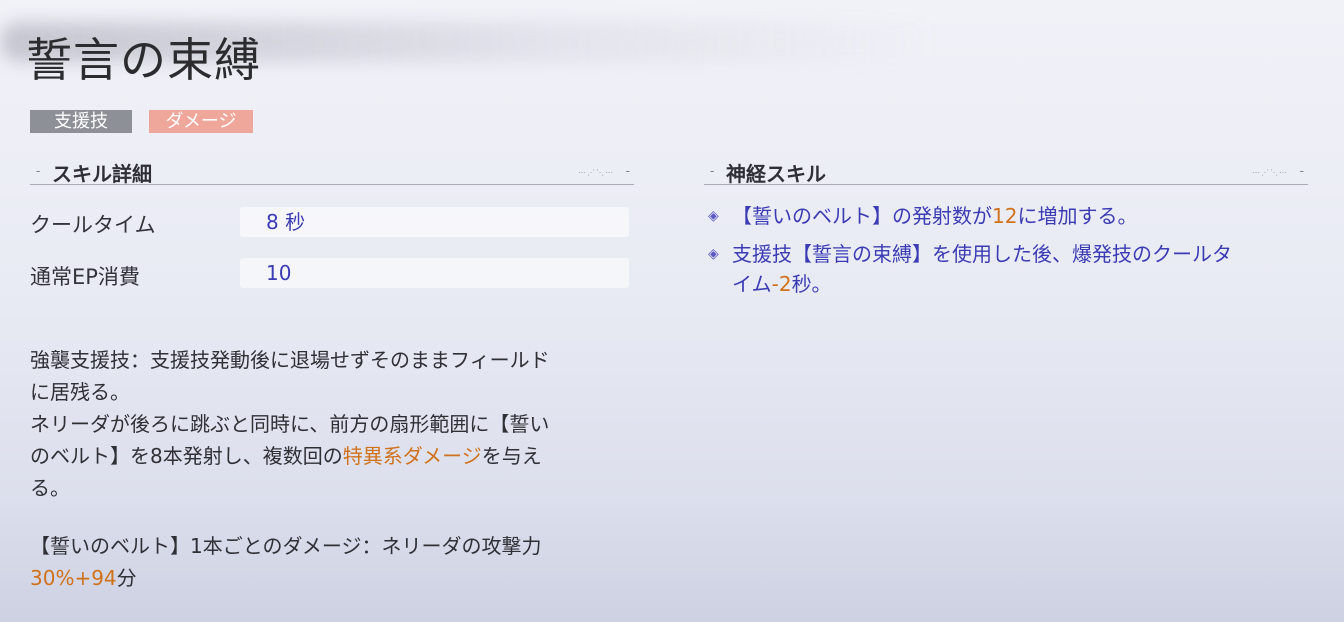  I want to click on damage-line: 30%+94分, so click(330, 578).